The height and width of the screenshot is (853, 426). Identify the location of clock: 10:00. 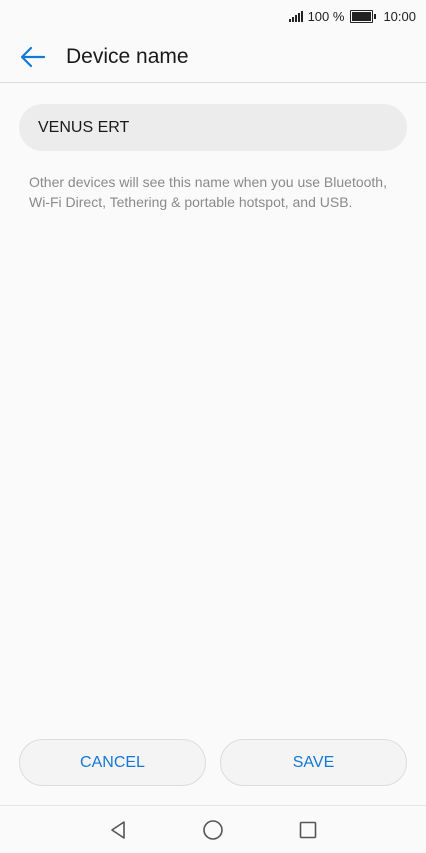
(399, 16).